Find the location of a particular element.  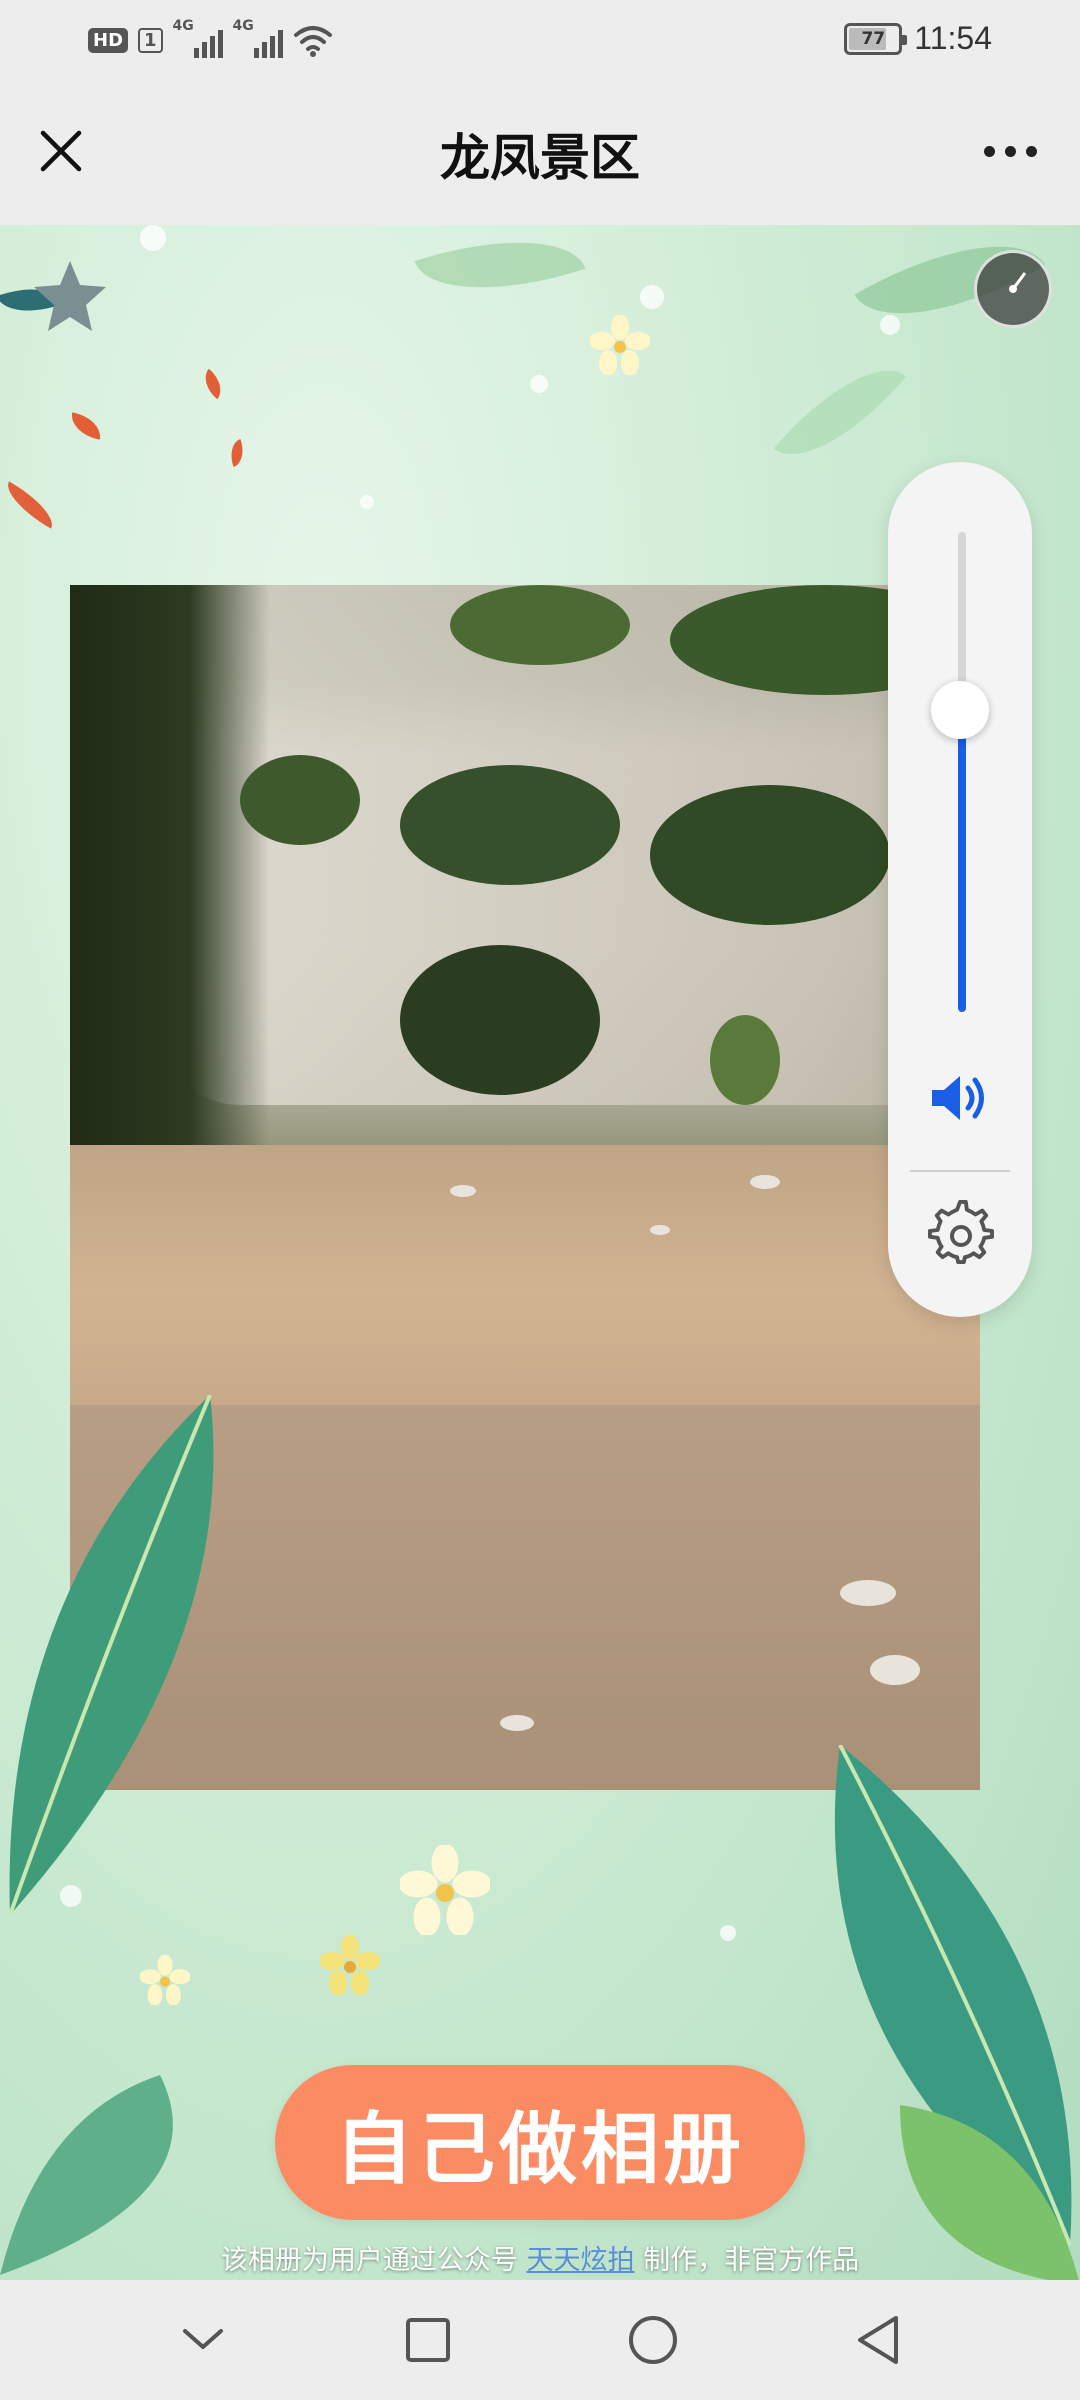

gear-icon is located at coordinates (961, 1233).